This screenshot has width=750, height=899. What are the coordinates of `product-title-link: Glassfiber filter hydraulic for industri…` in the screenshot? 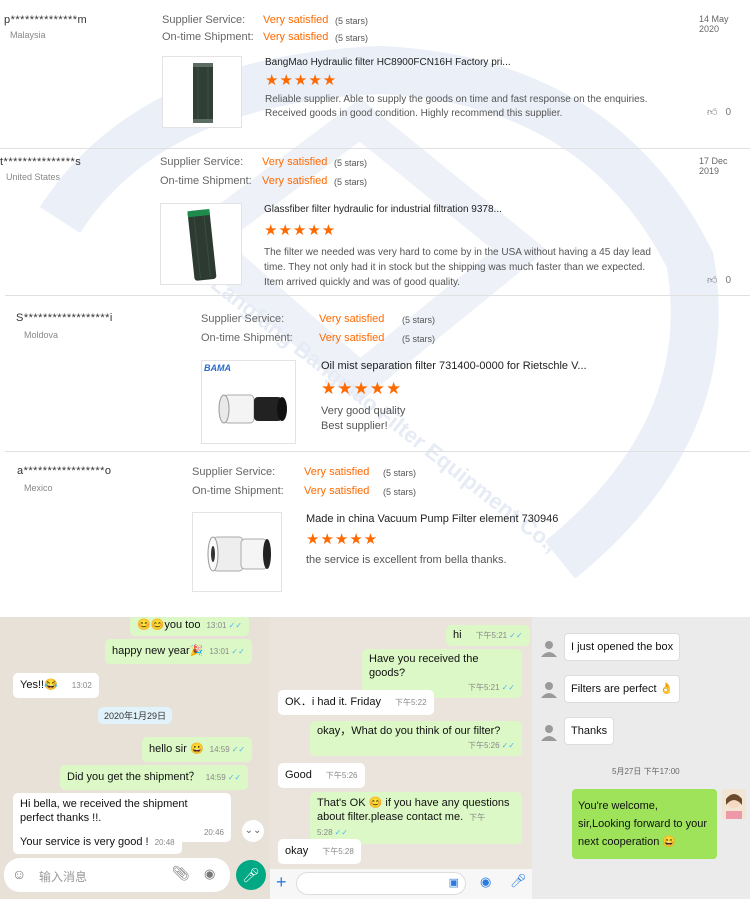 It's located at (383, 209).